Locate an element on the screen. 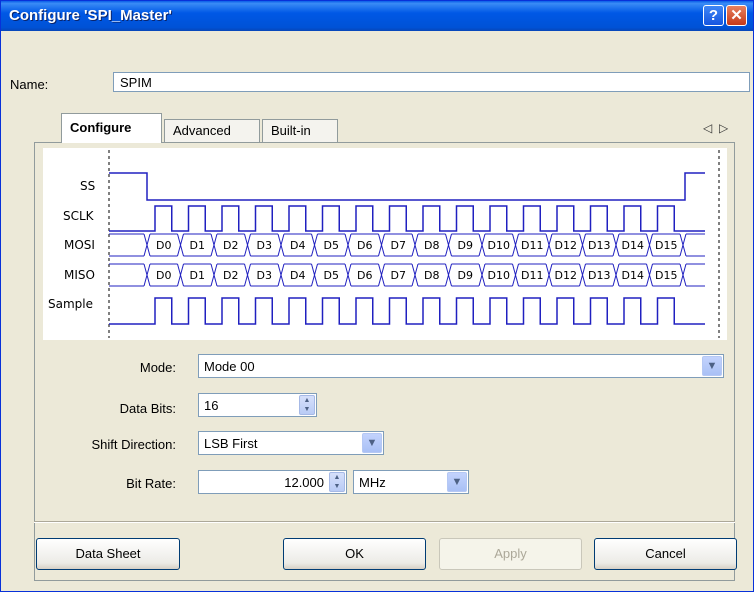 Image resolution: width=754 pixels, height=592 pixels. mosi-bit-label: D2 is located at coordinates (230, 245).